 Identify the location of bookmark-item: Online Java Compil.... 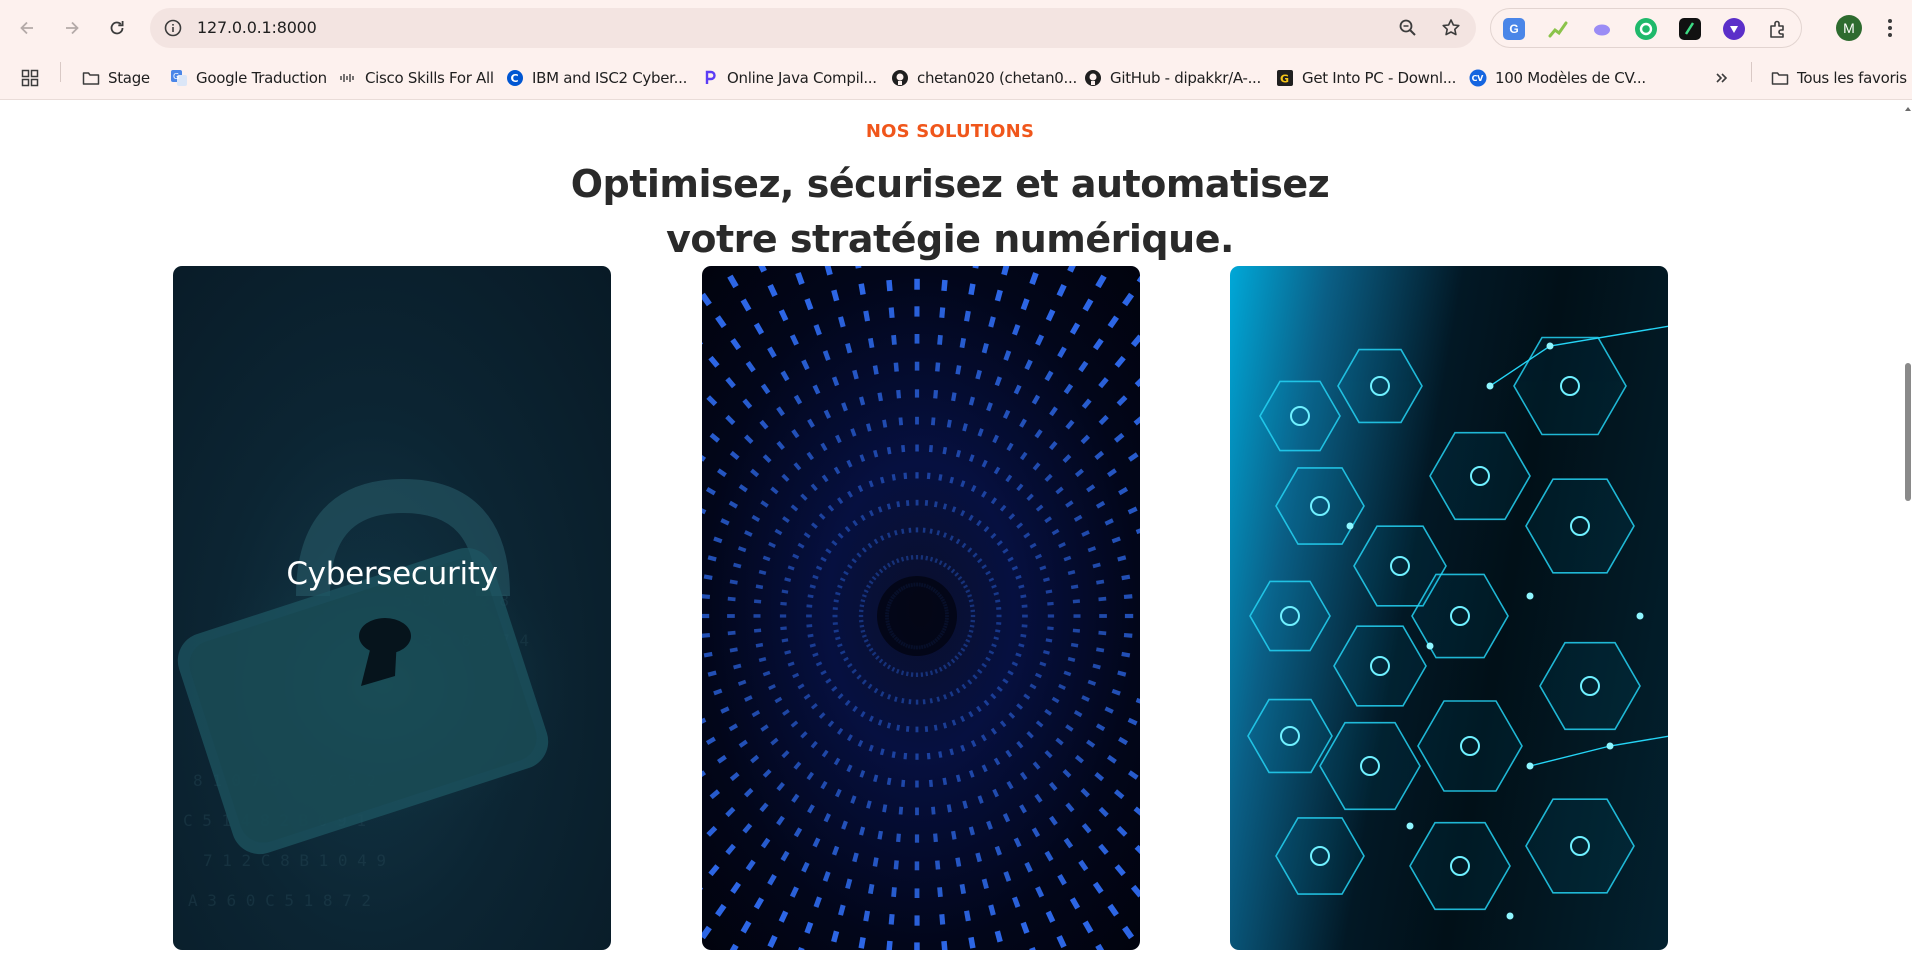
(789, 78).